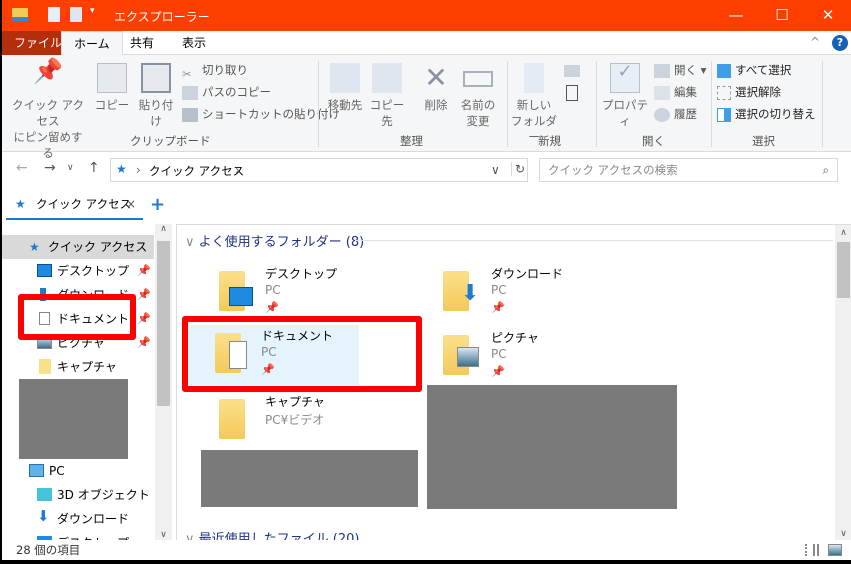 This screenshot has height=564, width=851. What do you see at coordinates (156, 78) in the screenshot?
I see `paste-icon` at bounding box center [156, 78].